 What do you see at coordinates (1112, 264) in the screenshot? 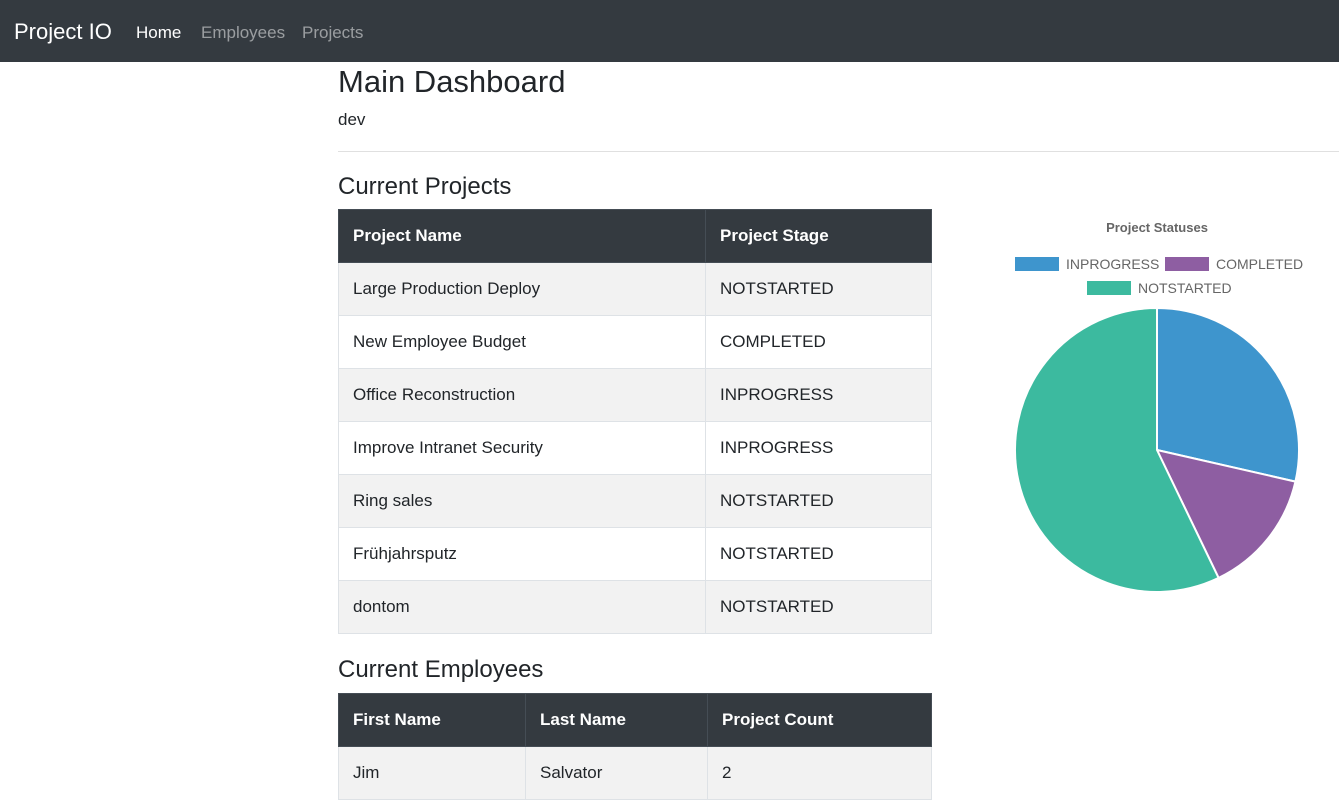
I see `legend-label-inprogress: INPROGRESS` at bounding box center [1112, 264].